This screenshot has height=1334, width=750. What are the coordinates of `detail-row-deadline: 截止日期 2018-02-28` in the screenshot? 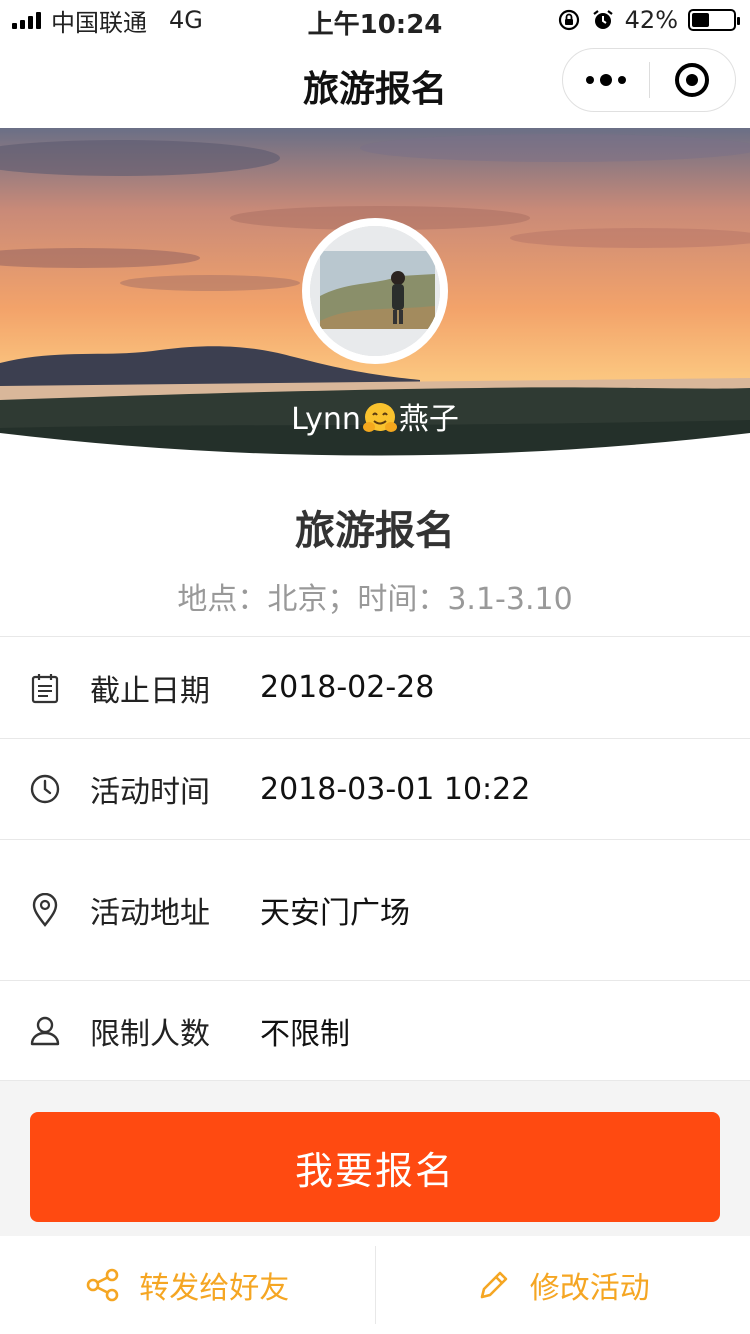 It's located at (375, 687).